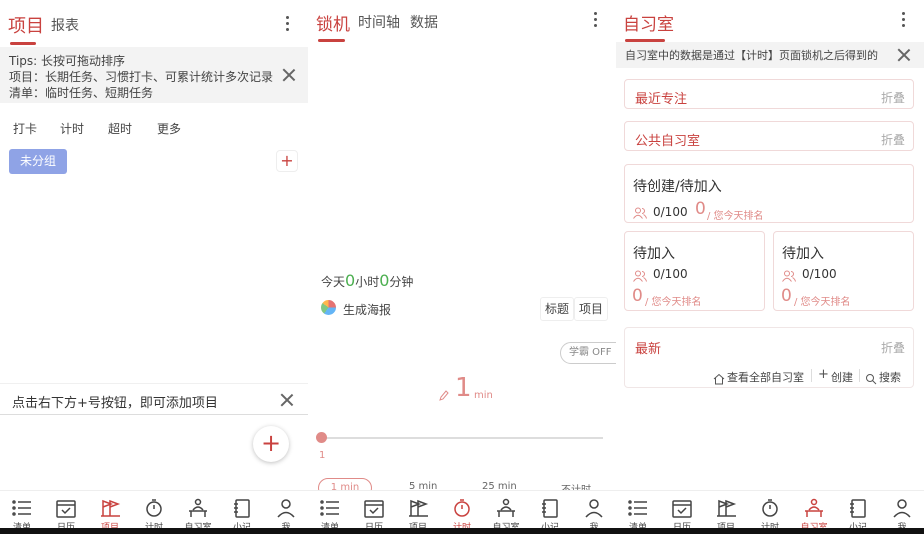  I want to click on ungrouped-button: 未分组, so click(38, 161).